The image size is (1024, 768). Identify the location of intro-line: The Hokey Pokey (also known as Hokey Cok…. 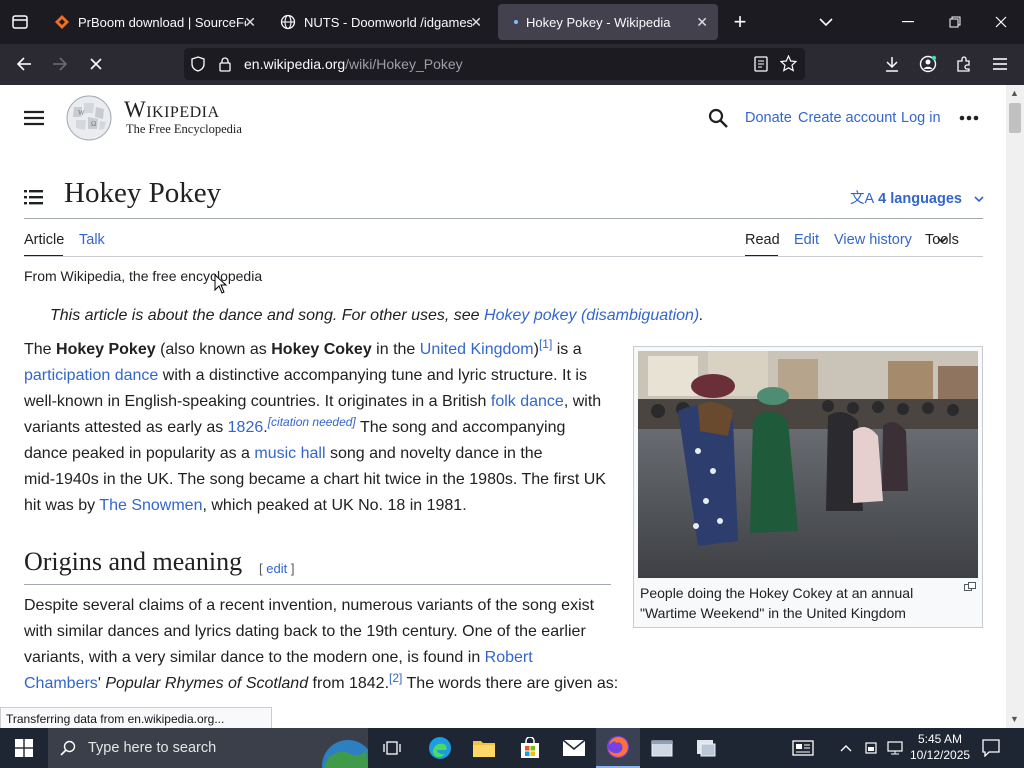
(315, 350).